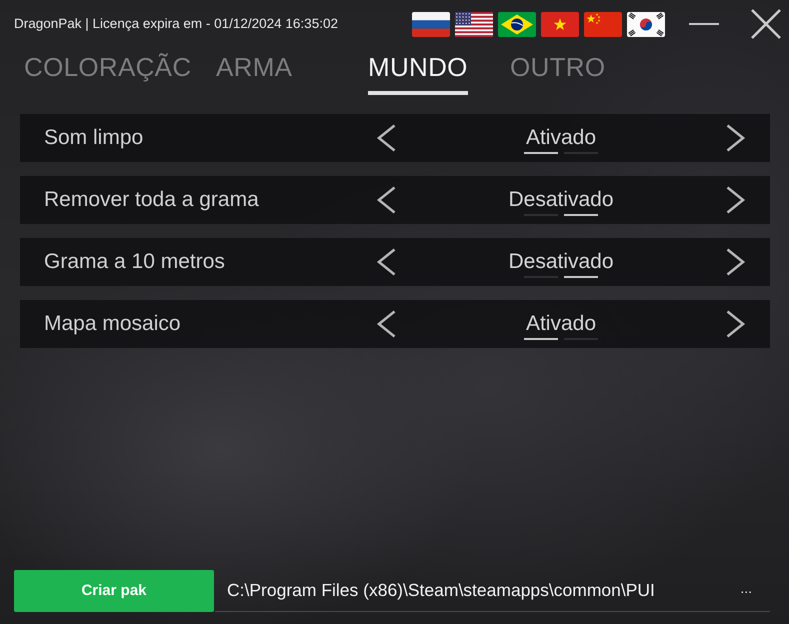 The image size is (789, 624). I want to click on setting-label: Mapa mosaico, so click(112, 324).